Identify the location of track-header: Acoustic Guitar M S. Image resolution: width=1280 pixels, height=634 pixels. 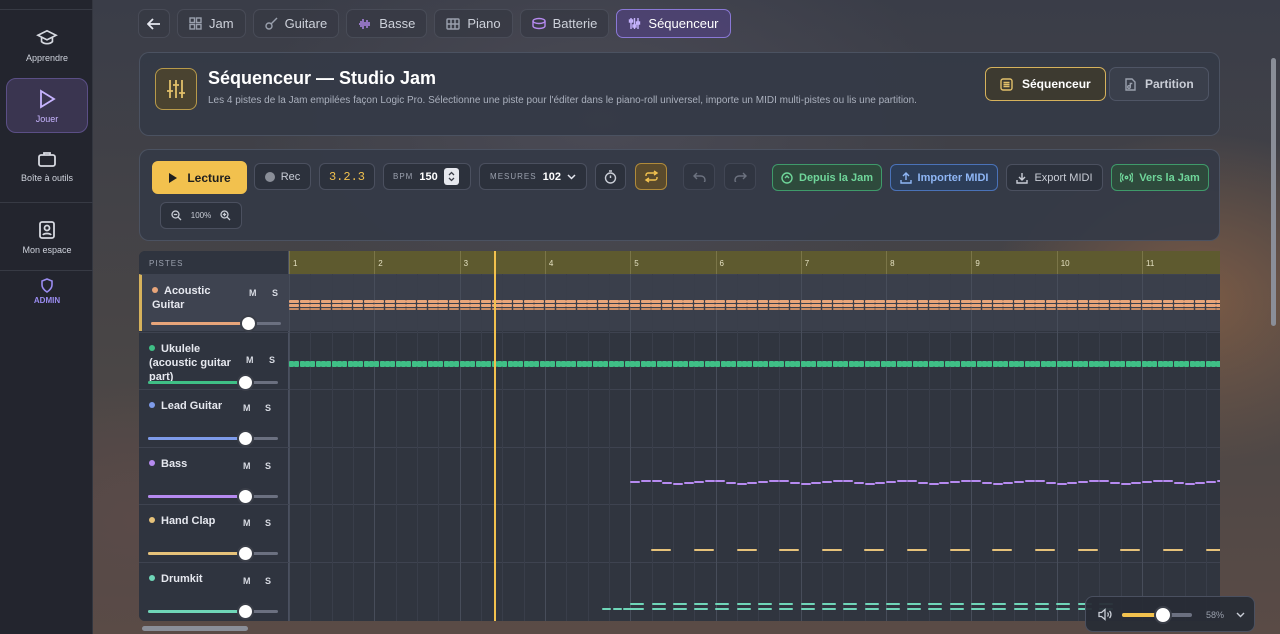
(214, 303).